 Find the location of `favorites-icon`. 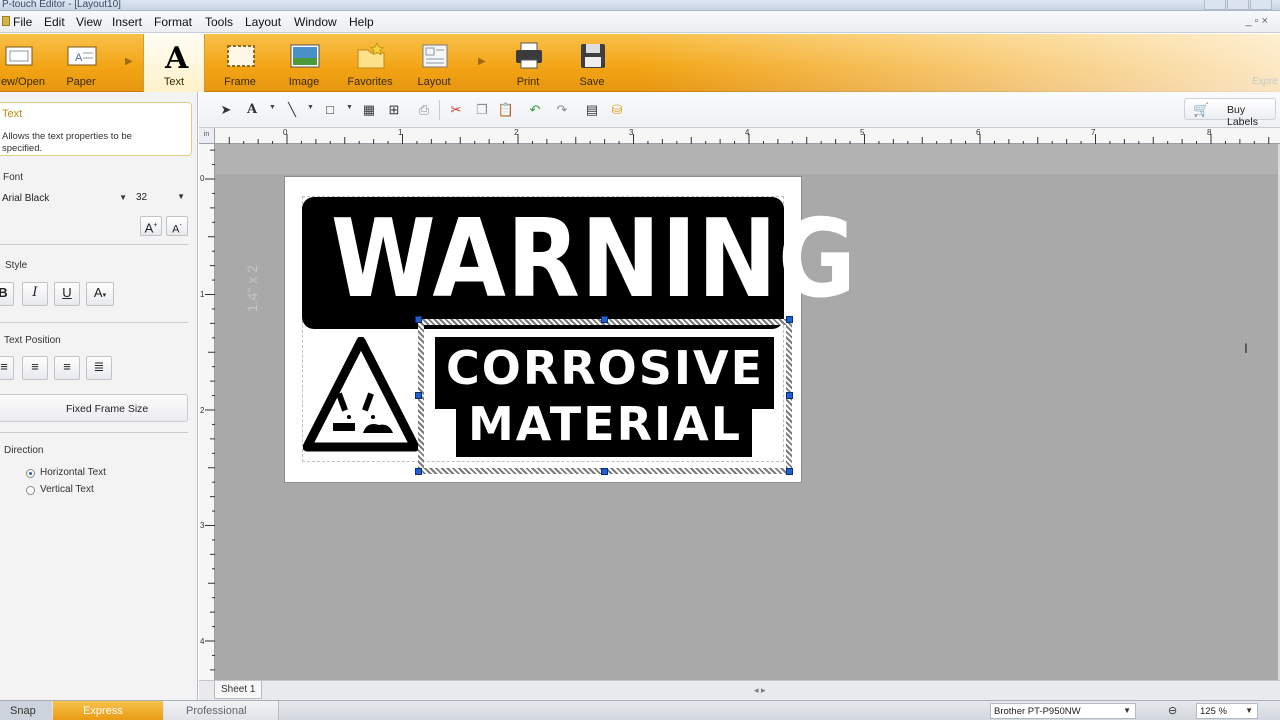

favorites-icon is located at coordinates (371, 55).